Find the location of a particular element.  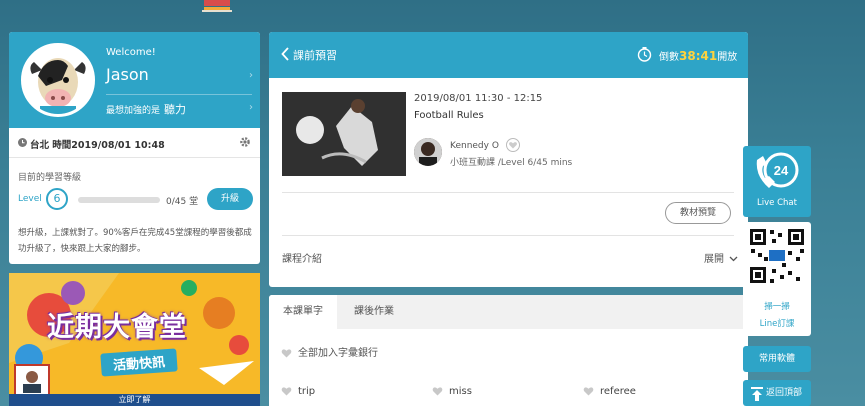

phone-24-icon: 24 is located at coordinates (777, 174).